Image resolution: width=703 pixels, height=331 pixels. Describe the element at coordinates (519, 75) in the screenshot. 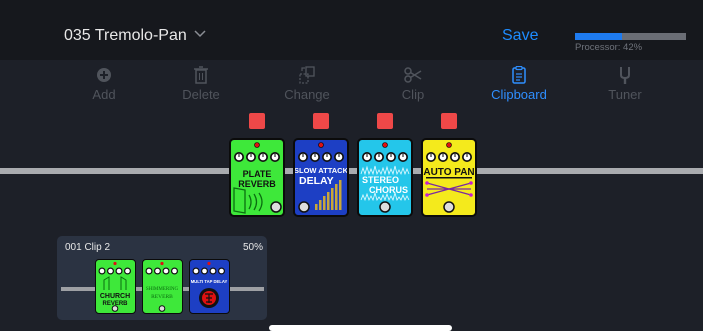

I see `clipboard-icon` at that location.